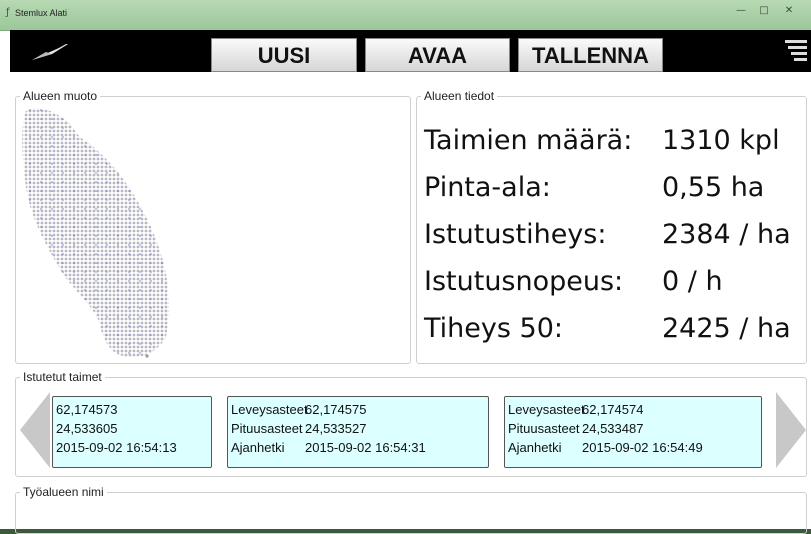 The width and height of the screenshot is (811, 534). I want to click on save-button: TALLENNA, so click(590, 55).